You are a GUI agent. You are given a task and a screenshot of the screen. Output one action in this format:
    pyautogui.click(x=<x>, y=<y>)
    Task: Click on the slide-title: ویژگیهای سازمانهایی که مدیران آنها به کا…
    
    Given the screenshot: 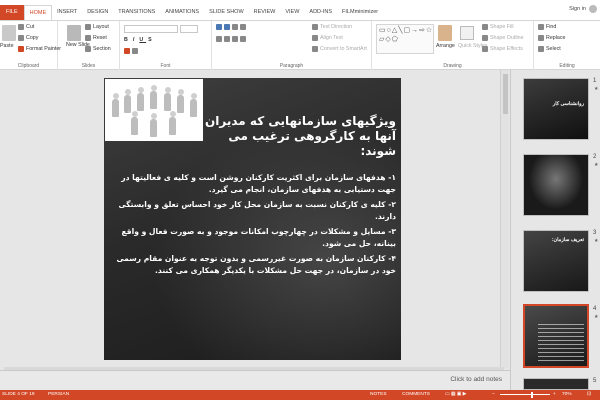 What is the action you would take?
    pyautogui.click(x=298, y=136)
    